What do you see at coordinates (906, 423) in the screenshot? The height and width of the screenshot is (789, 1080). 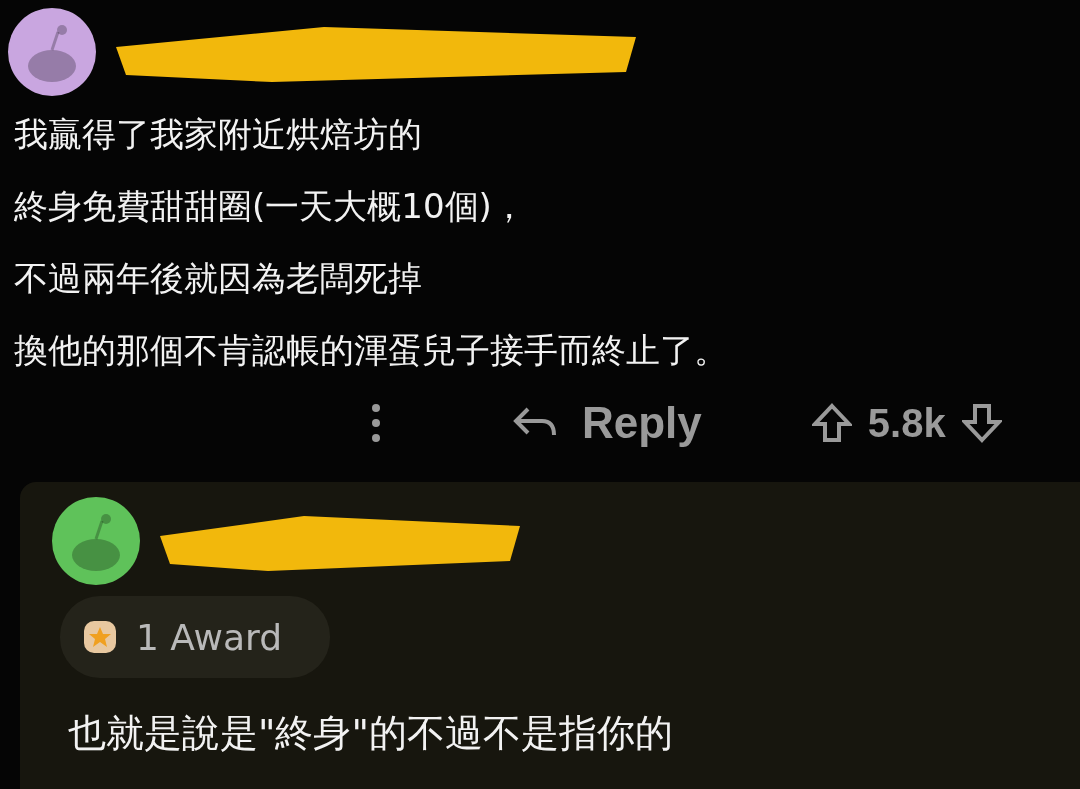 I see `vote-score: 5.8k` at bounding box center [906, 423].